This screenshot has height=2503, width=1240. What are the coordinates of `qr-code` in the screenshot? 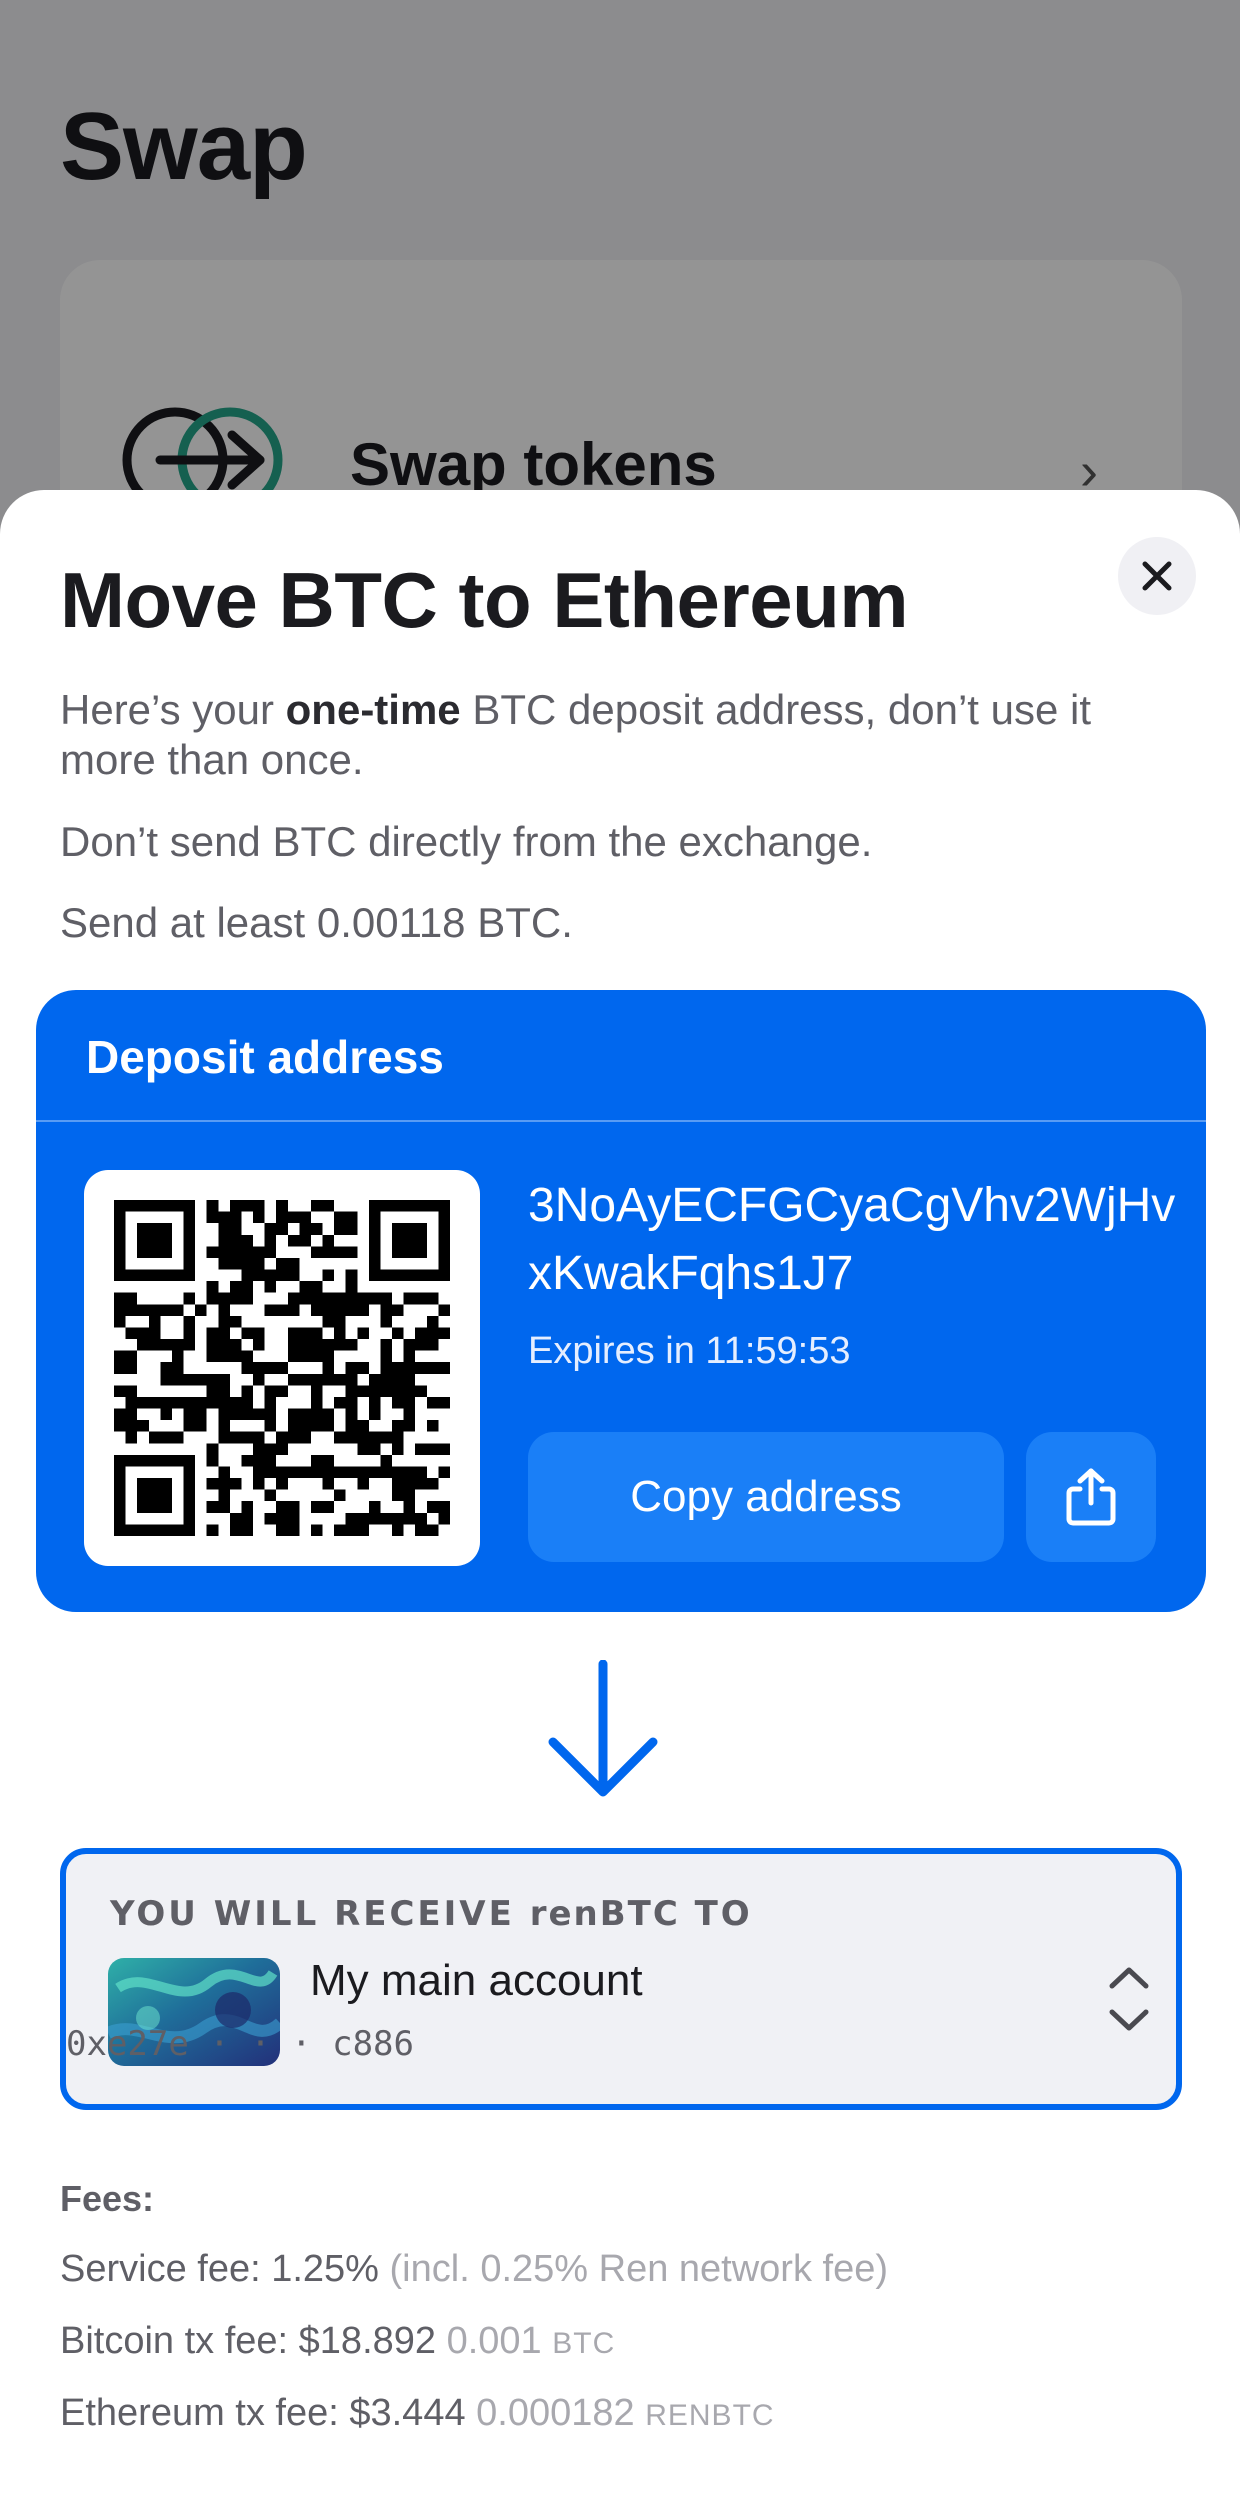 It's located at (282, 1368).